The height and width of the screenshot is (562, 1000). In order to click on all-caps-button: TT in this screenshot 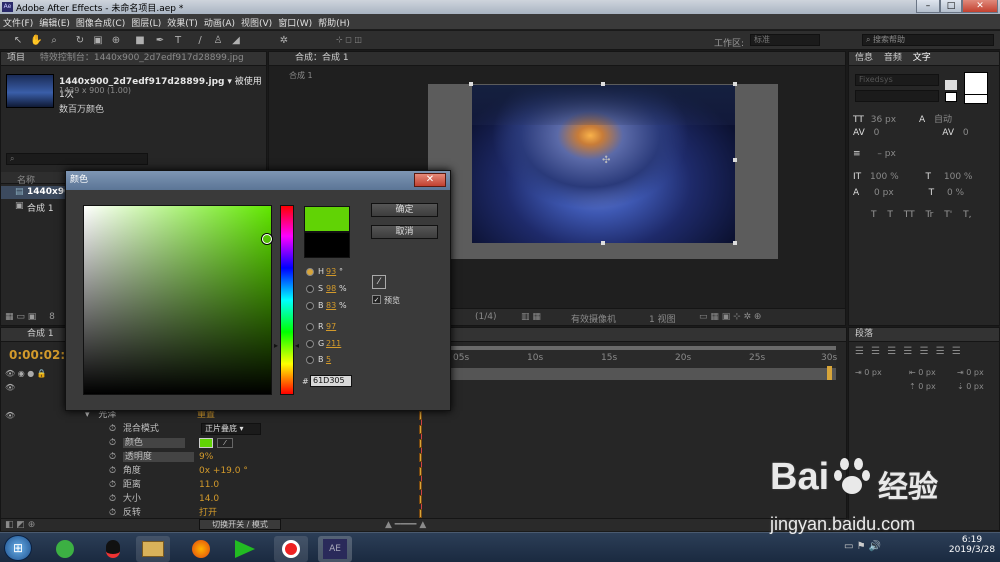, I will do `click(909, 215)`.